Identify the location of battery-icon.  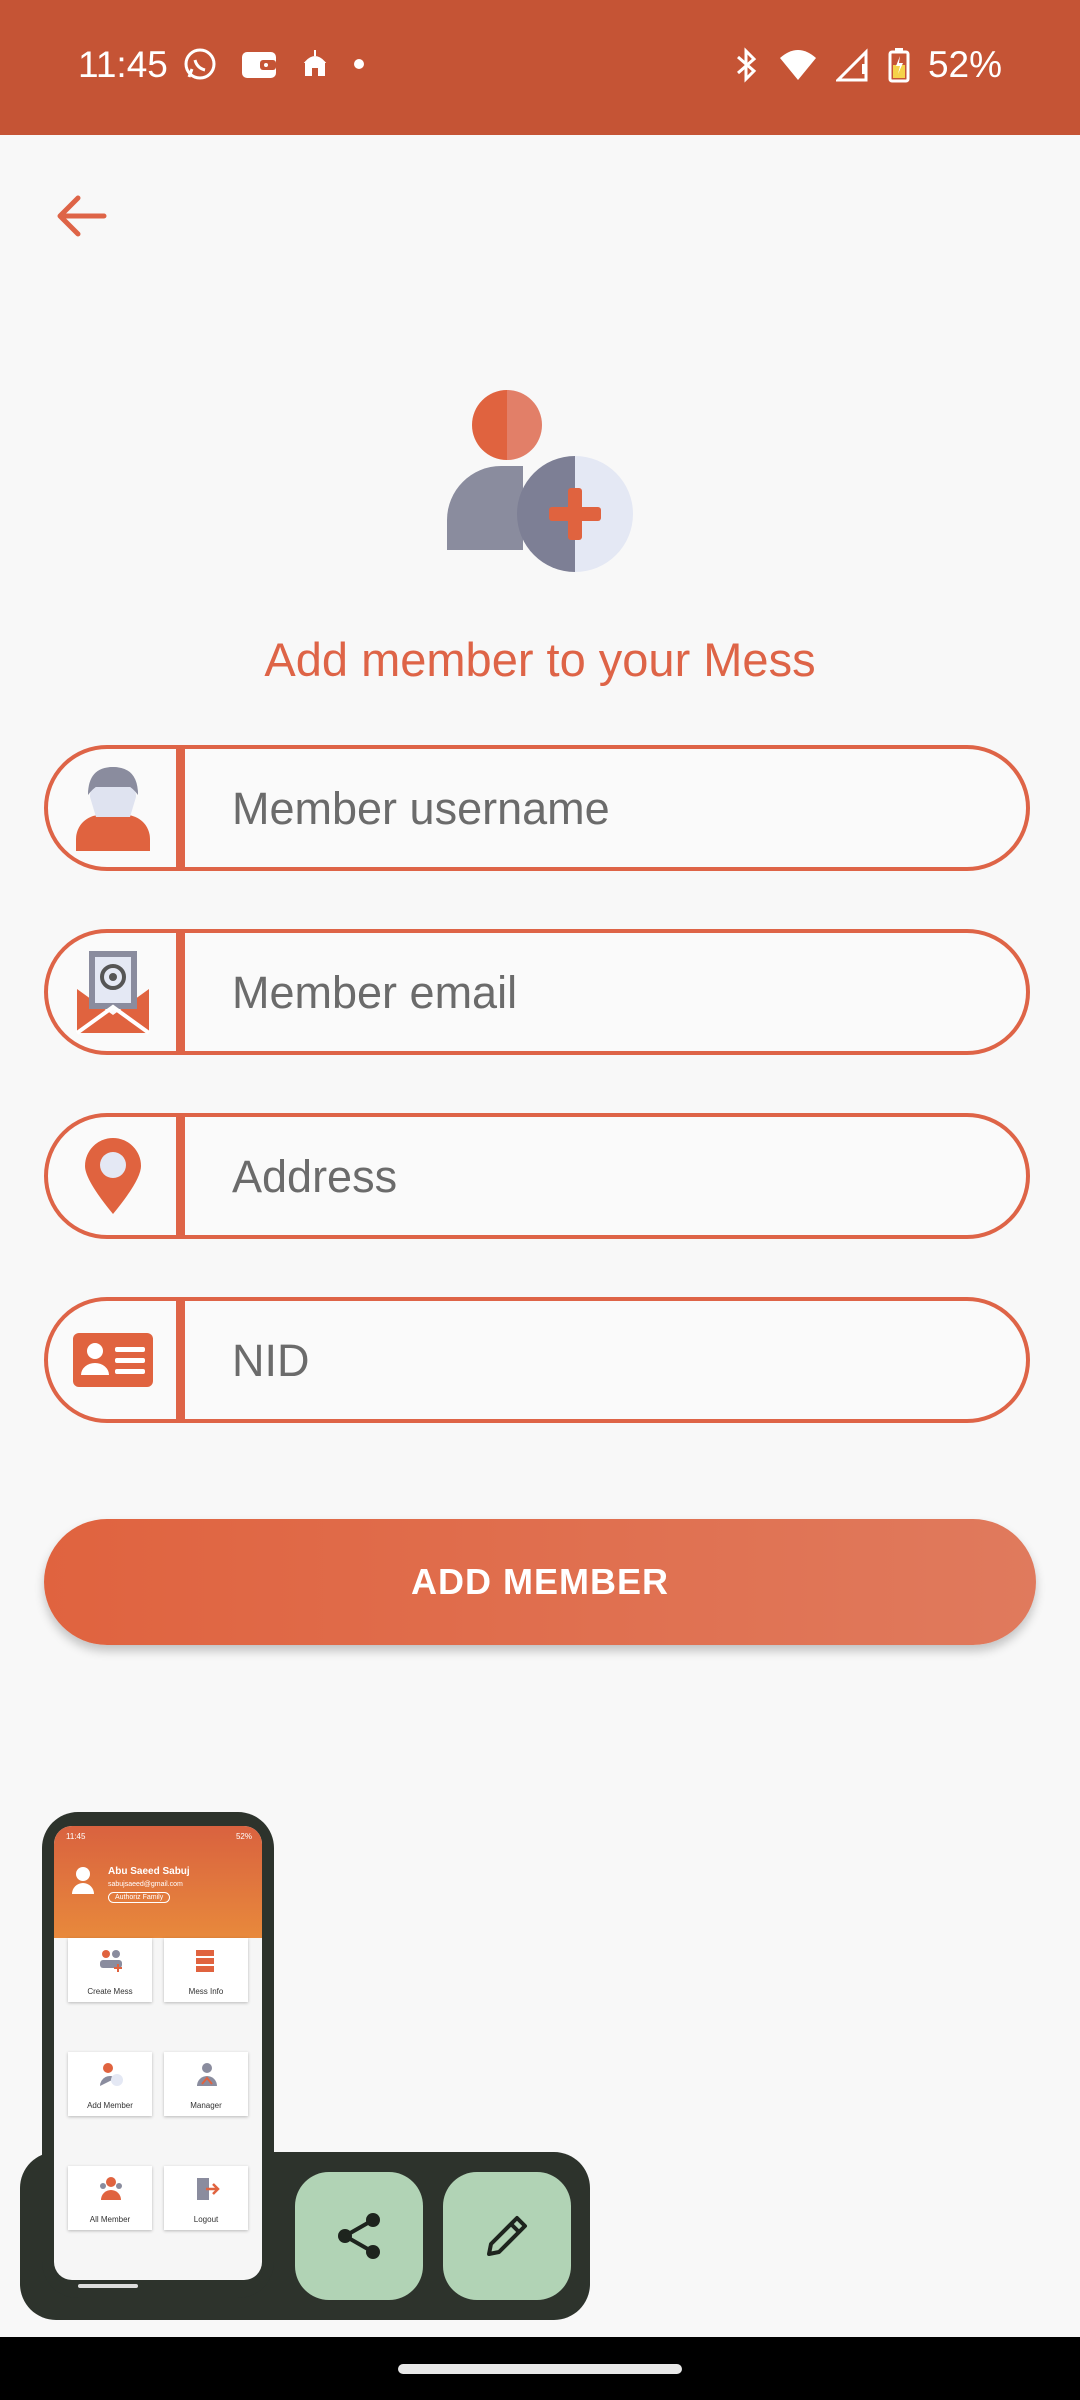
(899, 65).